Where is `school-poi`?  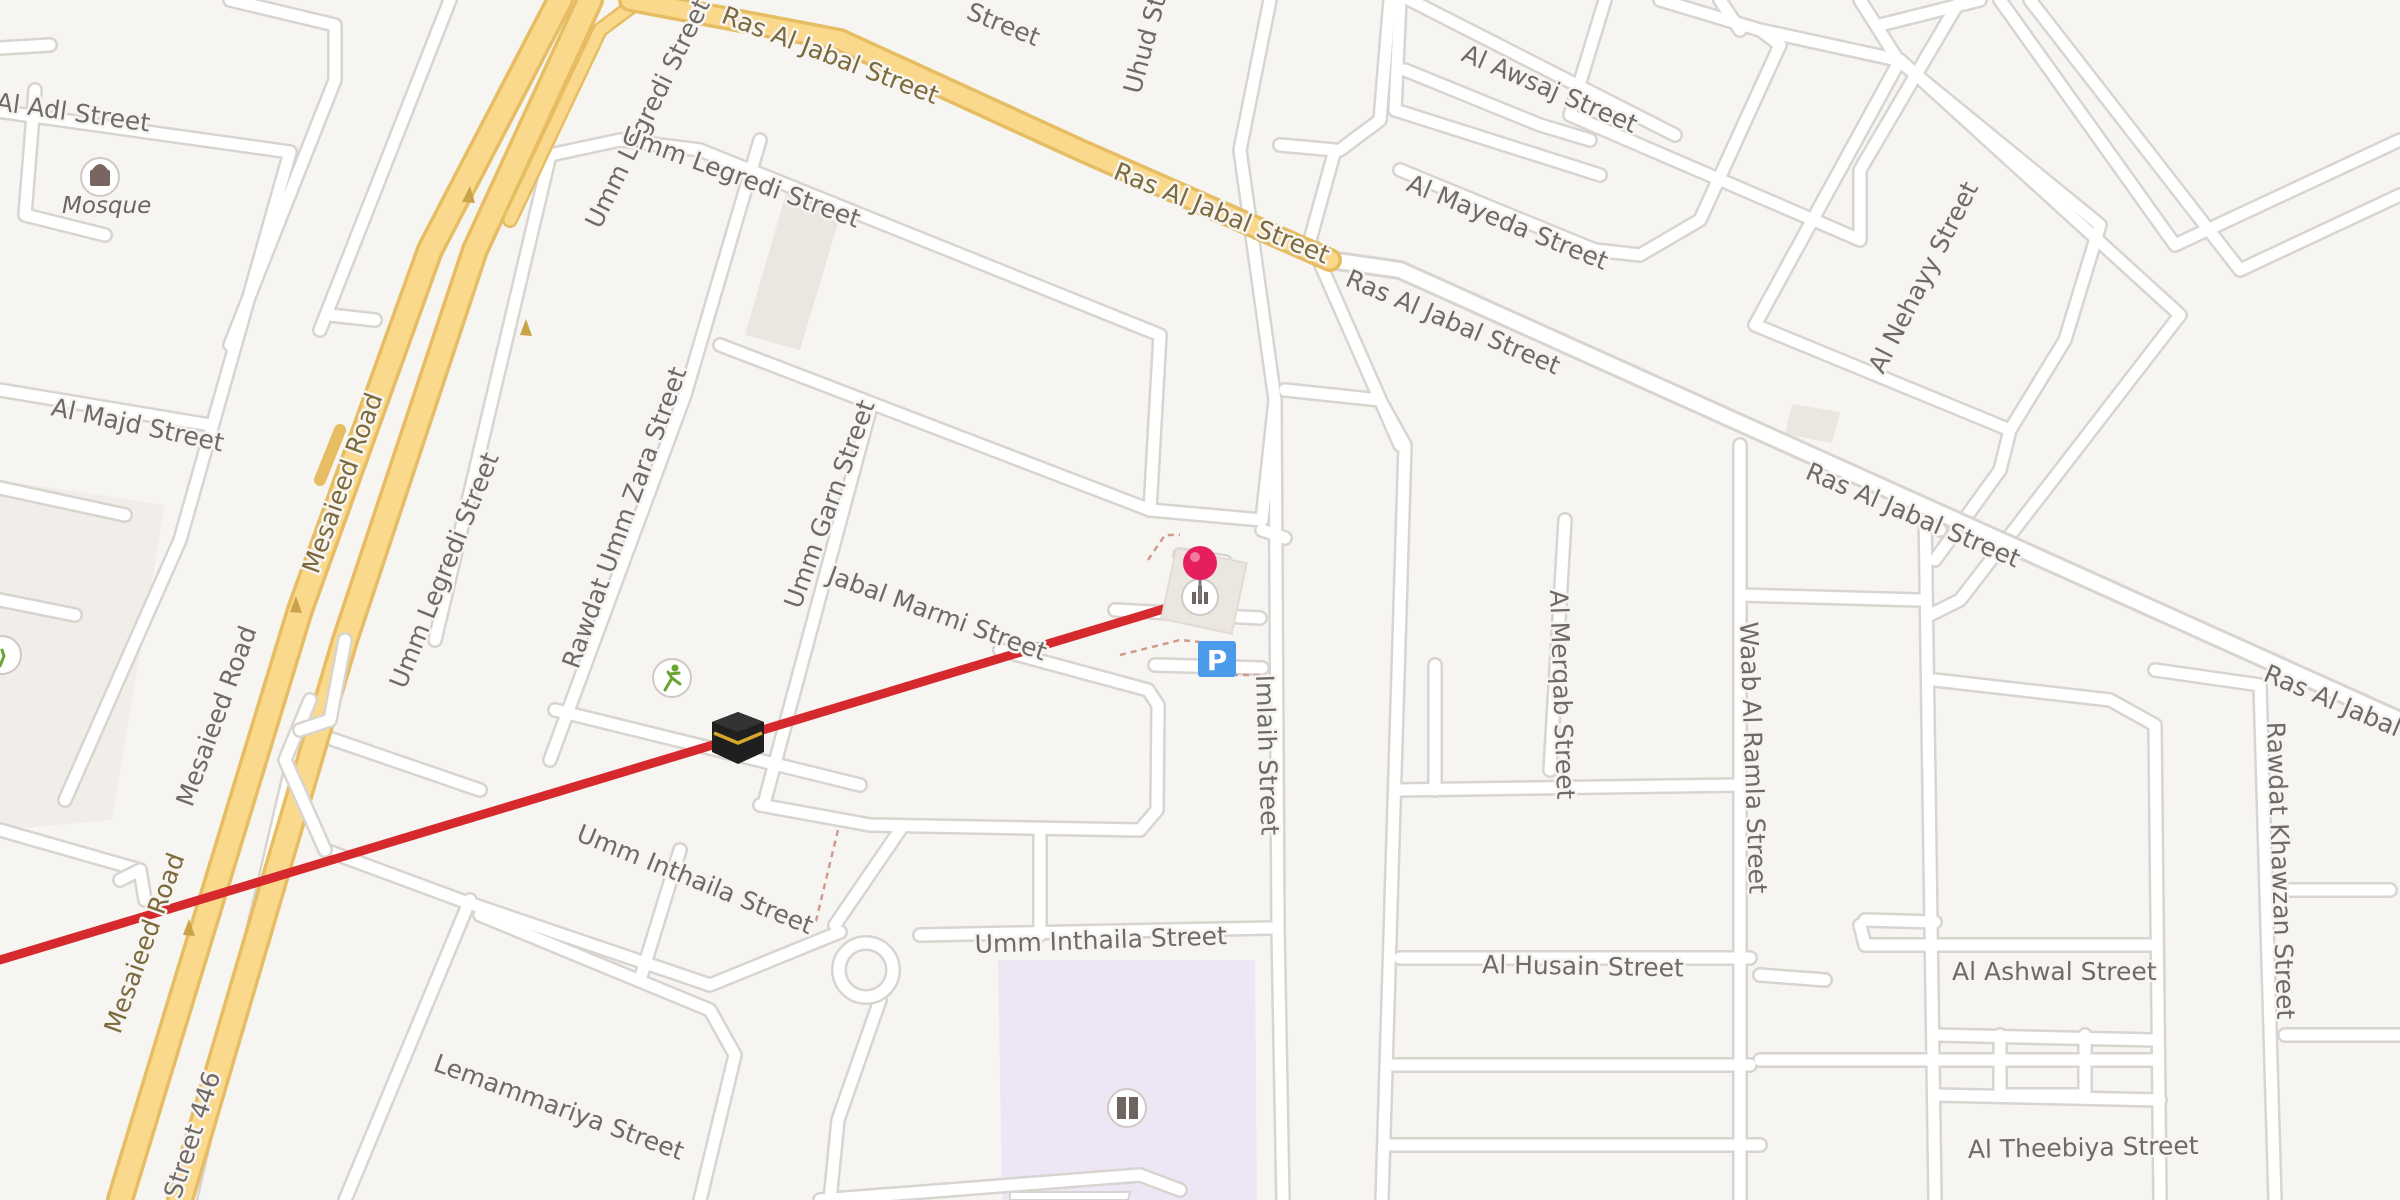 school-poi is located at coordinates (1127, 1108).